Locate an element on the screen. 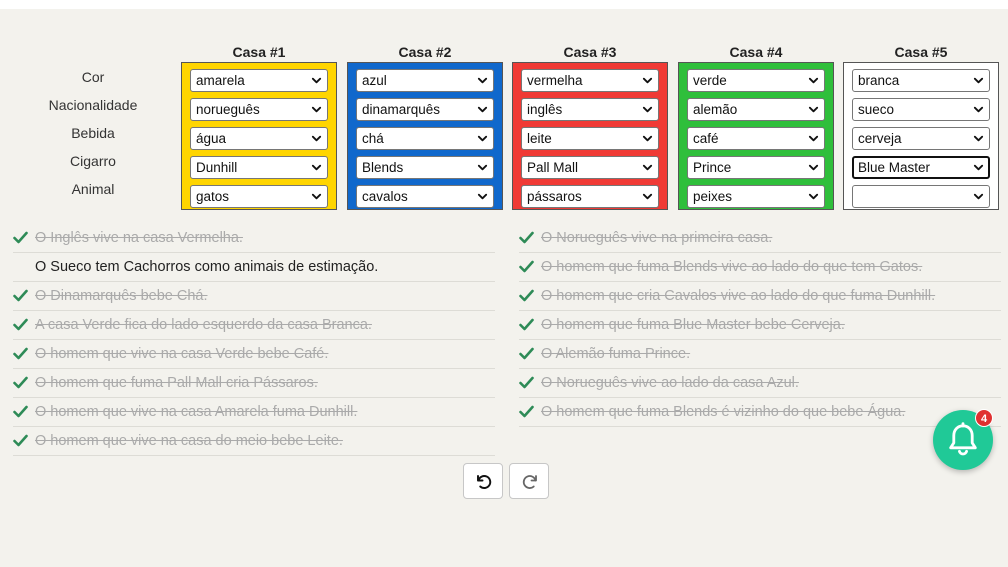  redo-button is located at coordinates (529, 481).